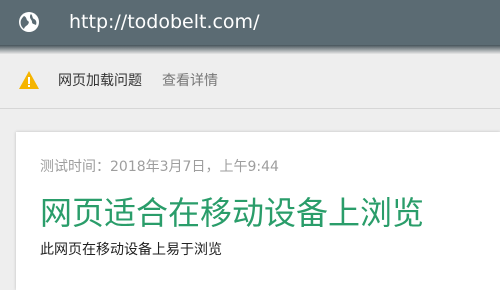 This screenshot has height=290, width=500. Describe the element at coordinates (100, 81) in the screenshot. I see `page-loading-issues-label: 网页加载问题` at that location.